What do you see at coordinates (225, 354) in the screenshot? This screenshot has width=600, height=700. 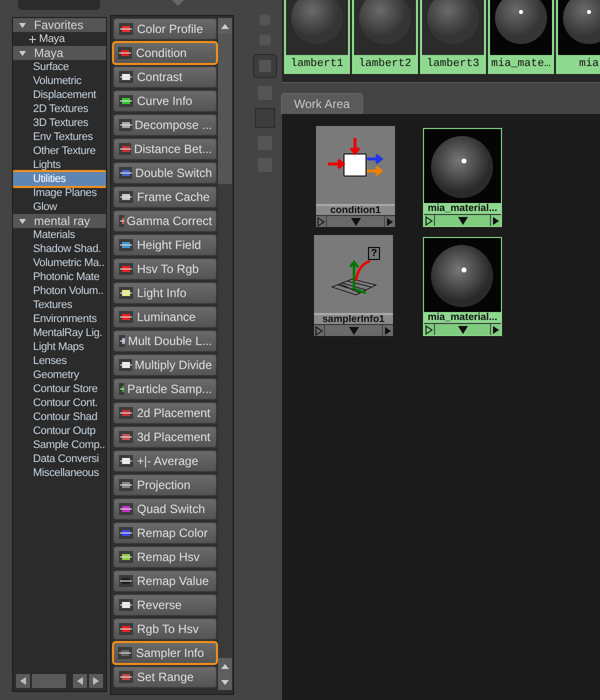 I see `scrollbar` at bounding box center [225, 354].